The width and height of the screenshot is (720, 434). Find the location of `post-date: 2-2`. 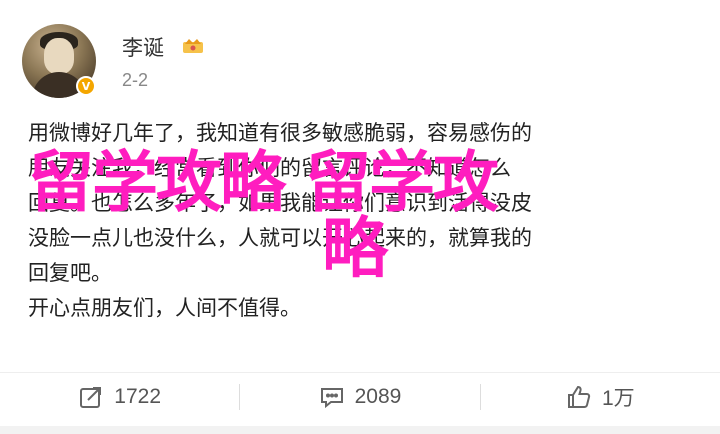

post-date: 2-2 is located at coordinates (135, 80).